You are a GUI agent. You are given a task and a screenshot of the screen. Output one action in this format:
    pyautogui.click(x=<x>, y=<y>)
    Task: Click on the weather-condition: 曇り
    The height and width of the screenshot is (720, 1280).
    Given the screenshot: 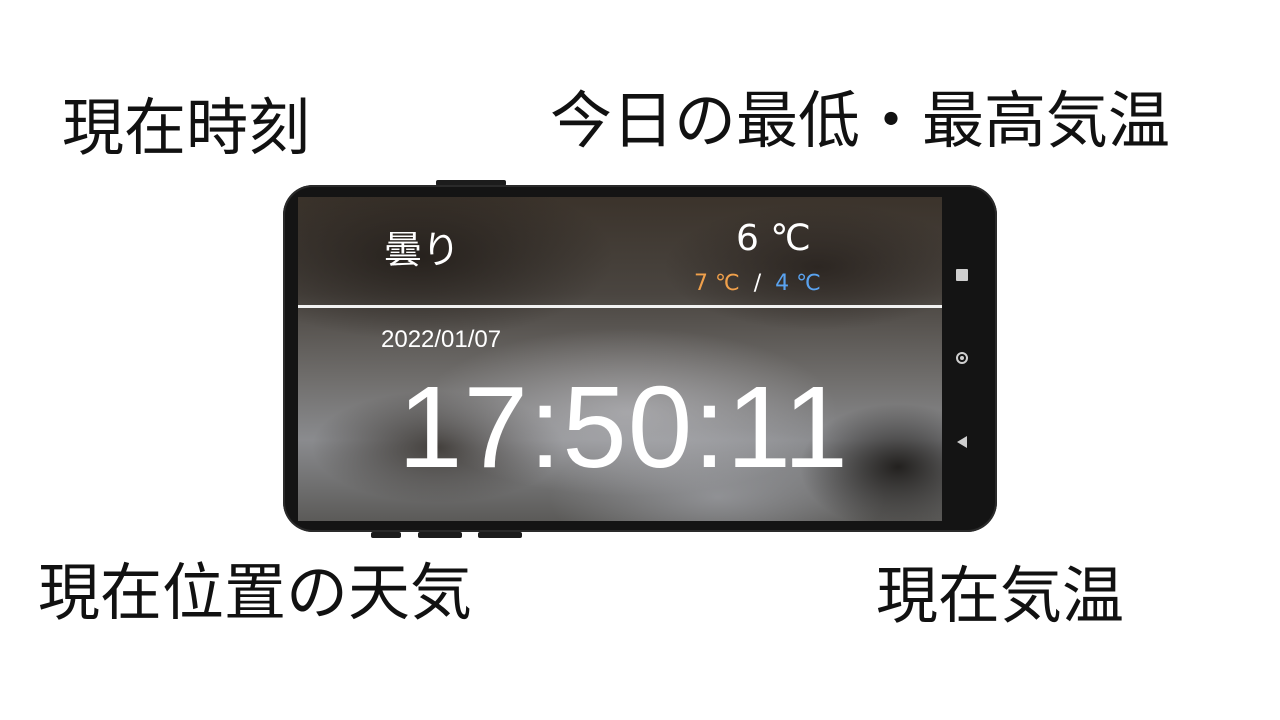 What is the action you would take?
    pyautogui.click(x=422, y=250)
    